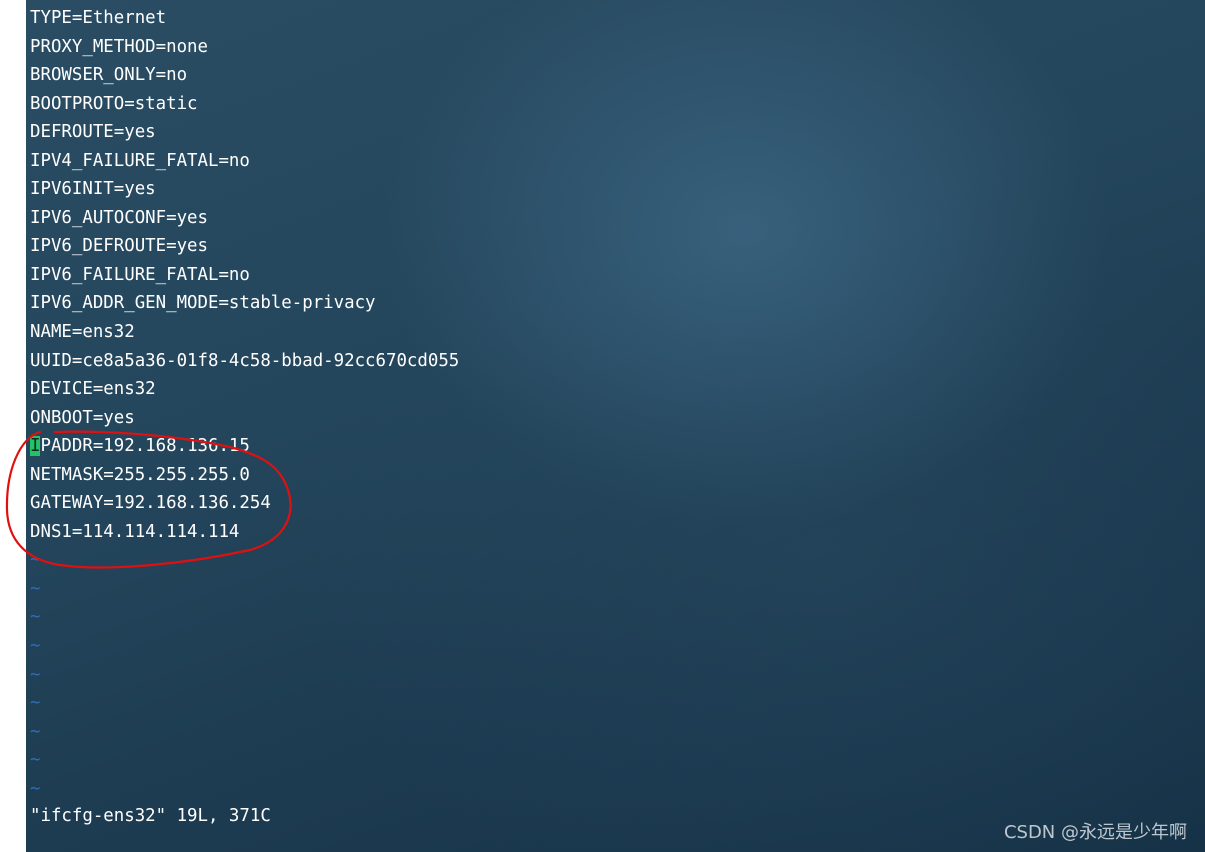  What do you see at coordinates (114, 103) in the screenshot?
I see `file-line: BOOTPROTO=static` at bounding box center [114, 103].